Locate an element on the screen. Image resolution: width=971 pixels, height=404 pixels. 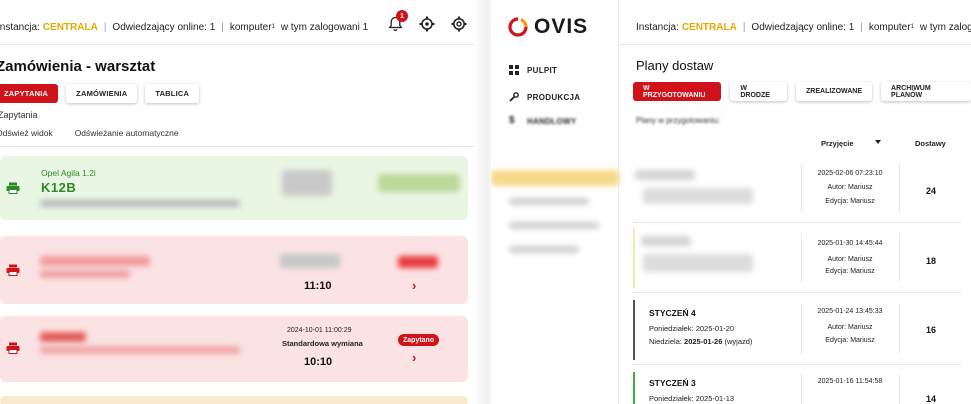
toolbar-icons: 1 is located at coordinates (427, 22).